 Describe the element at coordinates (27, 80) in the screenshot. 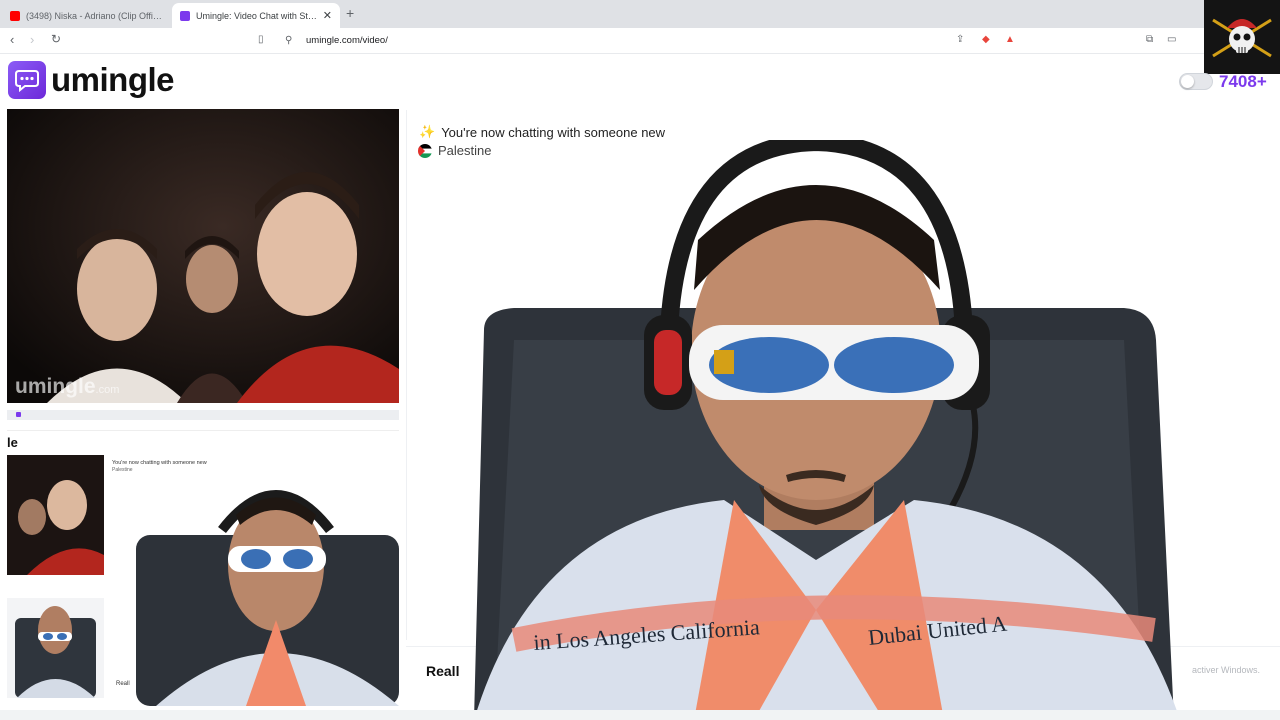

I see `chat-bubble-icon` at that location.